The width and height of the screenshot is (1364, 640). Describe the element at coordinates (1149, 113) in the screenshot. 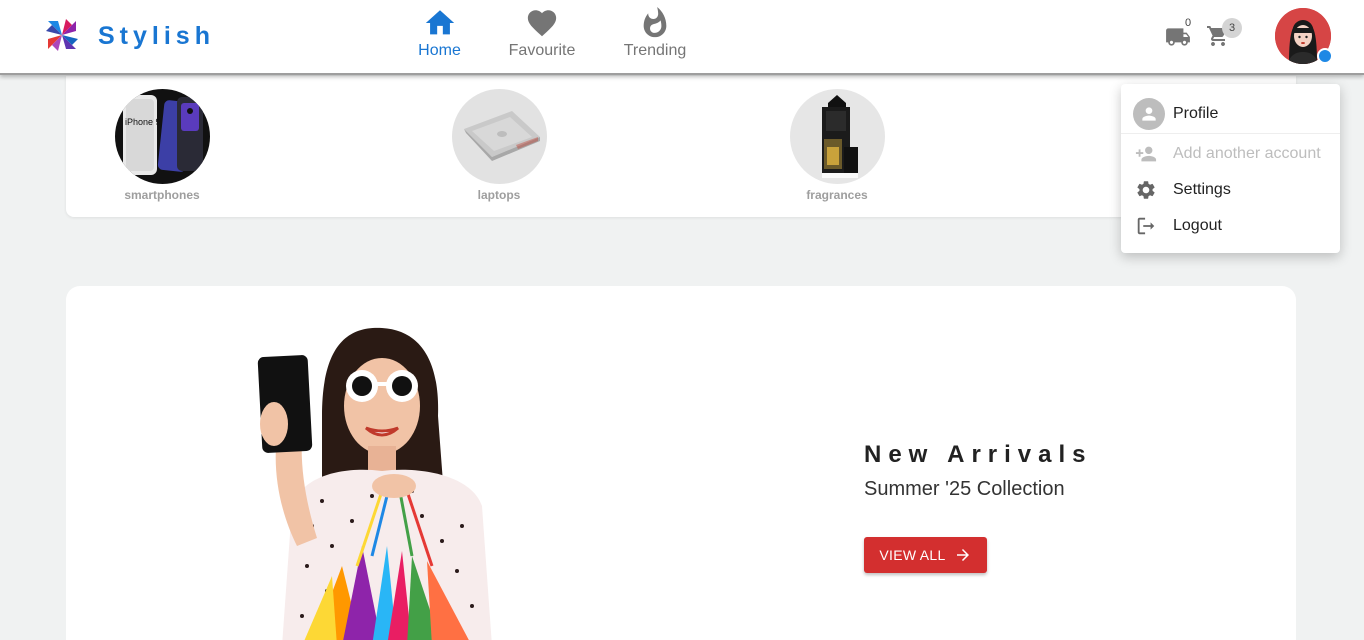

I see `profile-icon` at that location.